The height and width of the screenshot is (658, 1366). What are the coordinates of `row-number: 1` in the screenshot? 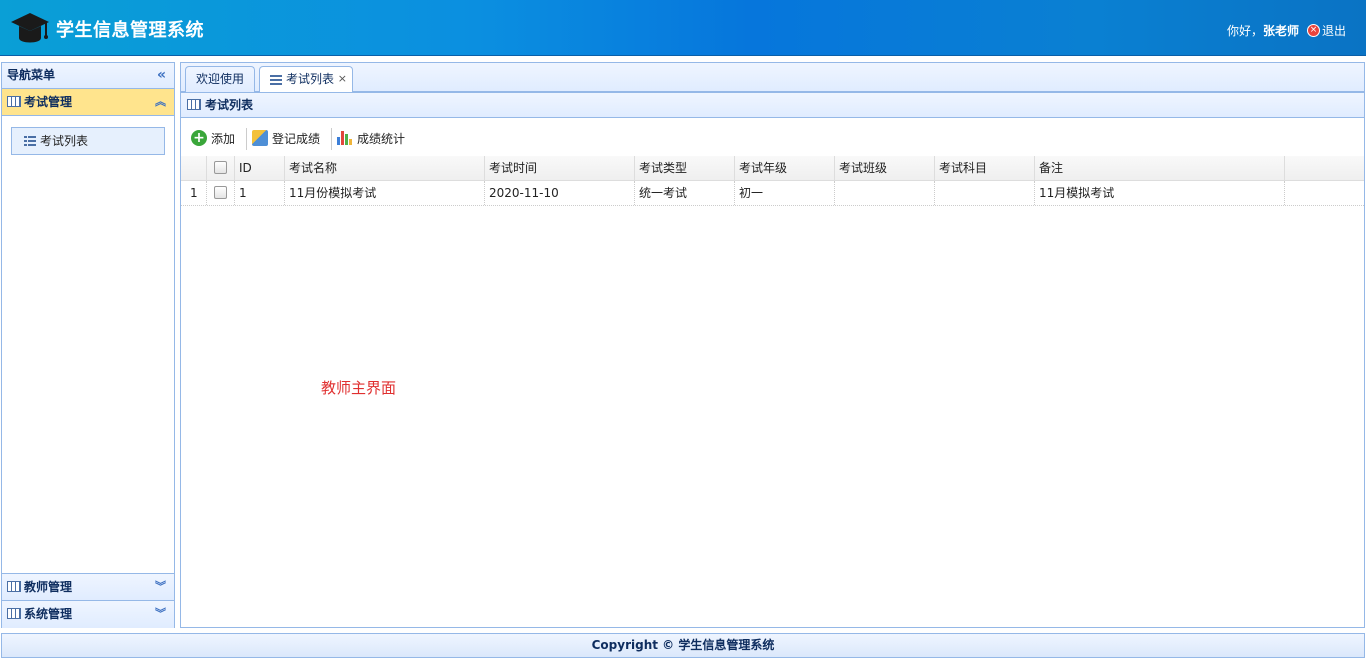 It's located at (194, 193).